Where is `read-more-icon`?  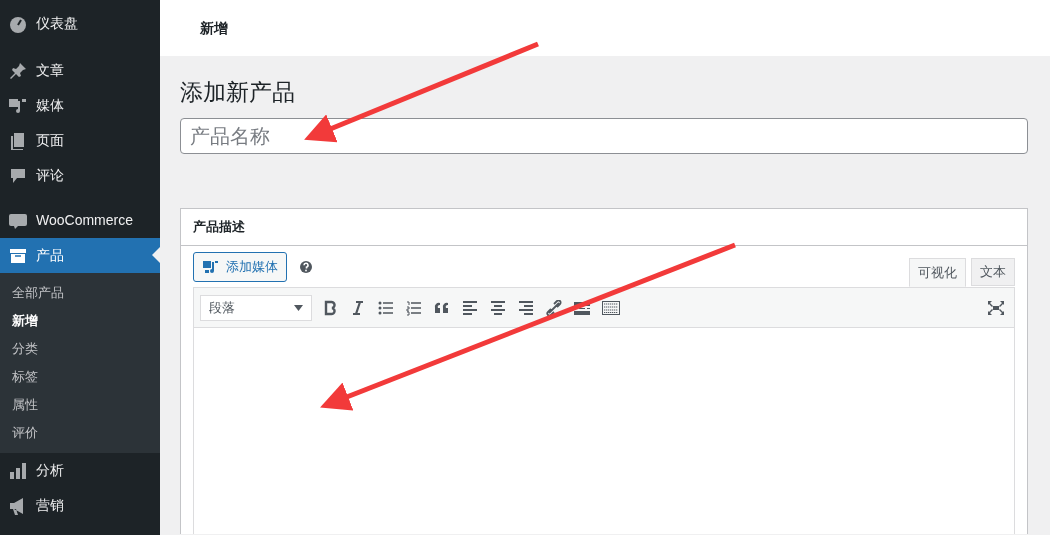
read-more-icon is located at coordinates (582, 307).